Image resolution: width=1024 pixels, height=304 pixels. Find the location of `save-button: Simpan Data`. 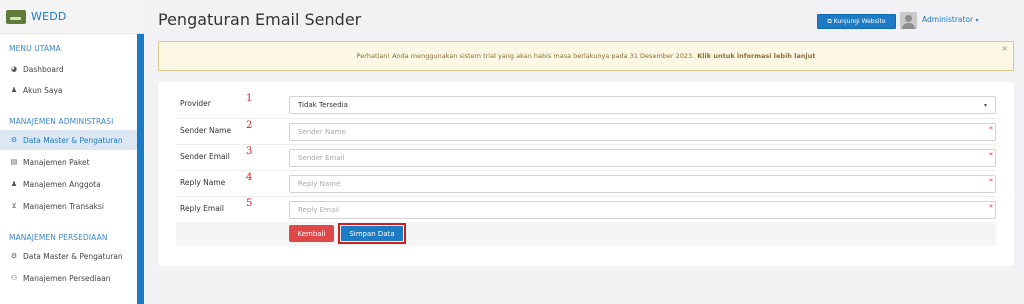

save-button: Simpan Data is located at coordinates (372, 233).